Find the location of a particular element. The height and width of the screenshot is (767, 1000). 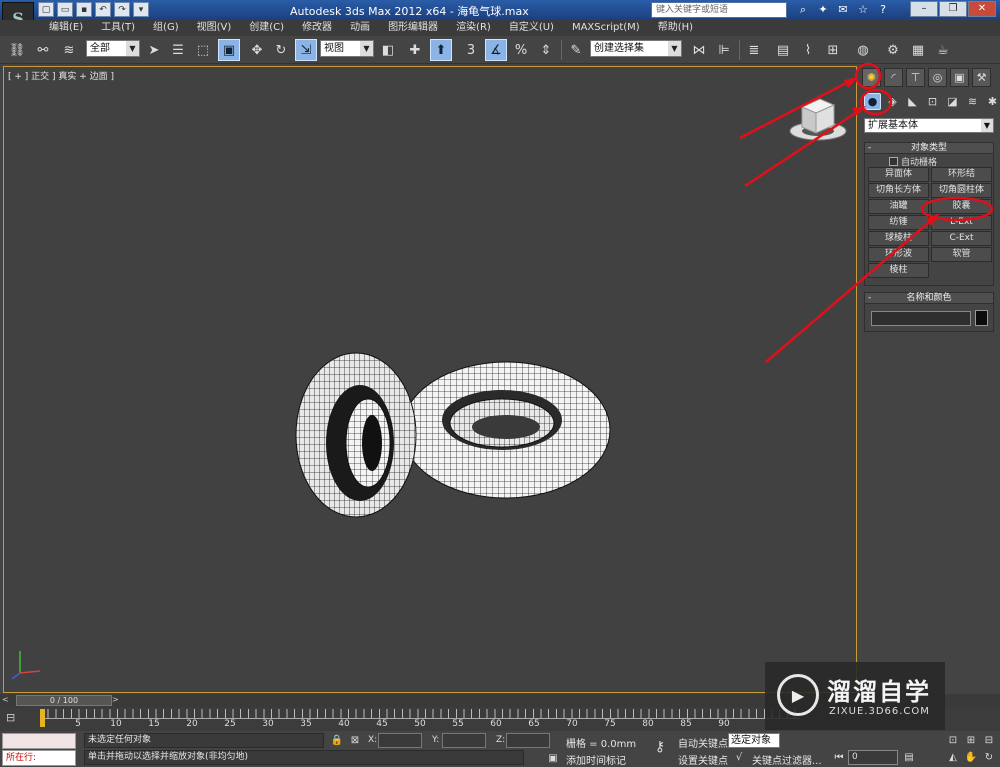

capsule-button: 胶囊 is located at coordinates (961, 206).